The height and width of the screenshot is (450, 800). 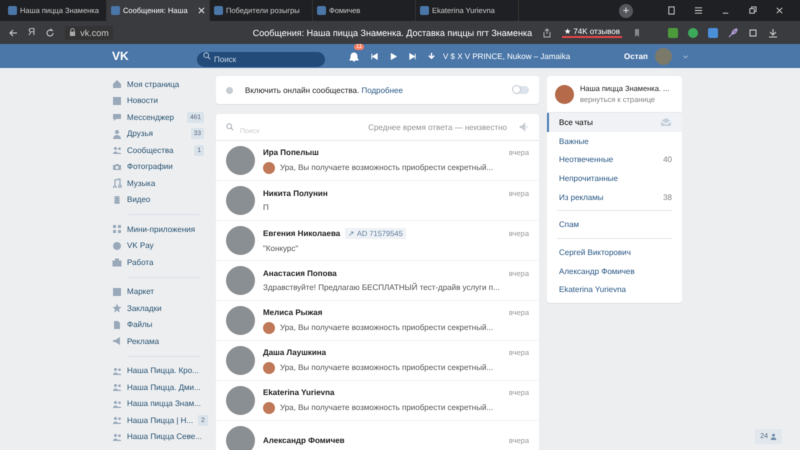 I want to click on sidebar-item: Маркет, so click(x=158, y=292).